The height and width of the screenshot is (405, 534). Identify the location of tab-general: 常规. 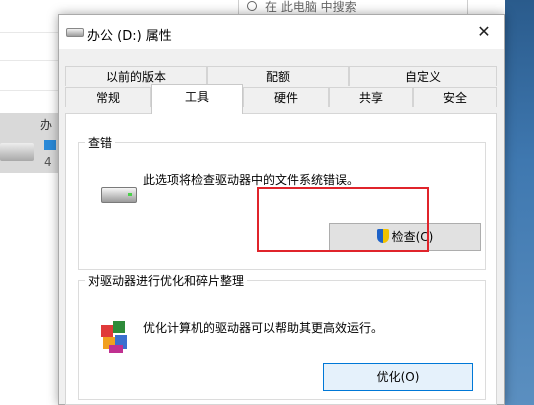
(108, 97).